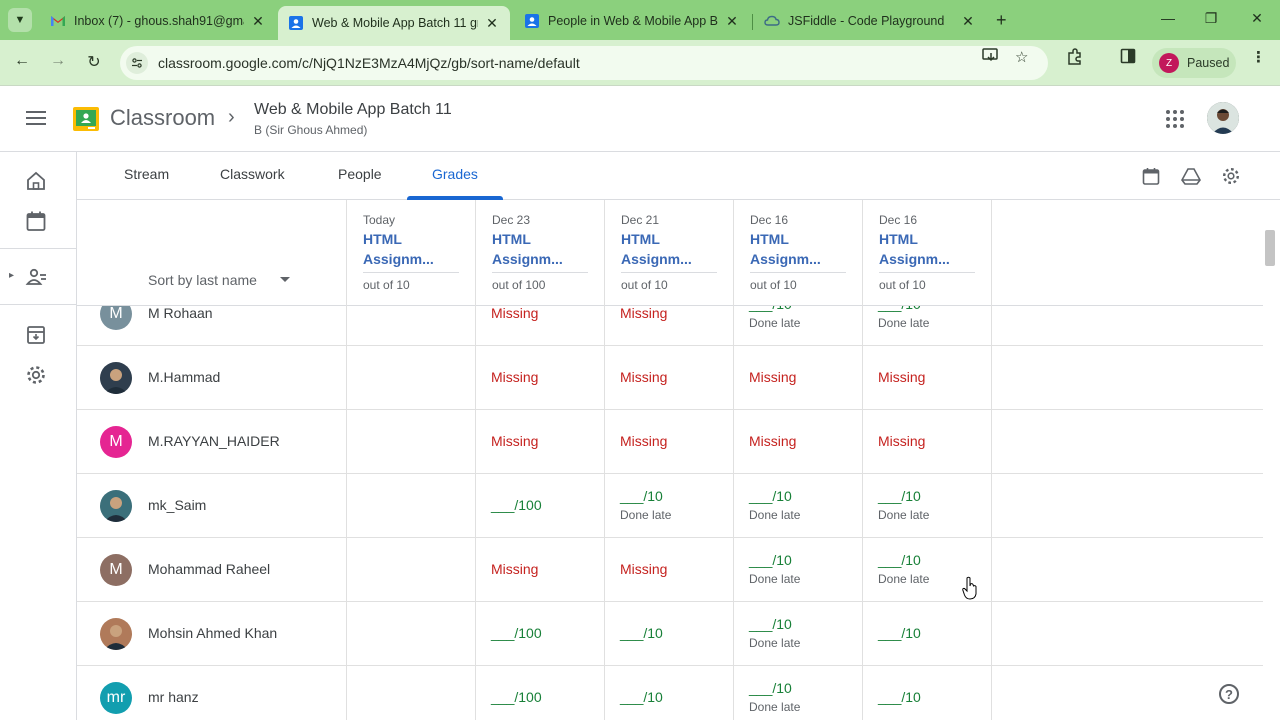 The width and height of the screenshot is (1280, 720). Describe the element at coordinates (202, 280) in the screenshot. I see `sort-dropdown: Sort by last name` at that location.